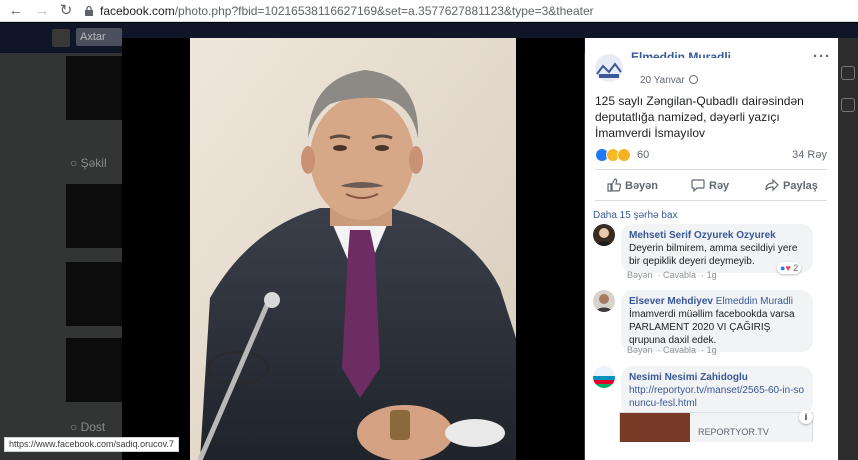  What do you see at coordinates (848, 249) in the screenshot?
I see `right-sidebar-strip` at bounding box center [848, 249].